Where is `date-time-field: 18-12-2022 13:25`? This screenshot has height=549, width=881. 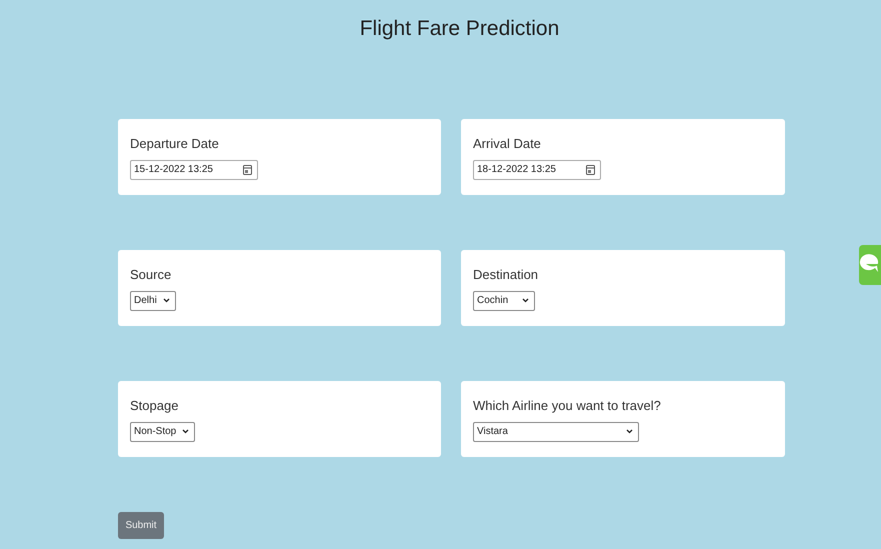 date-time-field: 18-12-2022 13:25 is located at coordinates (537, 170).